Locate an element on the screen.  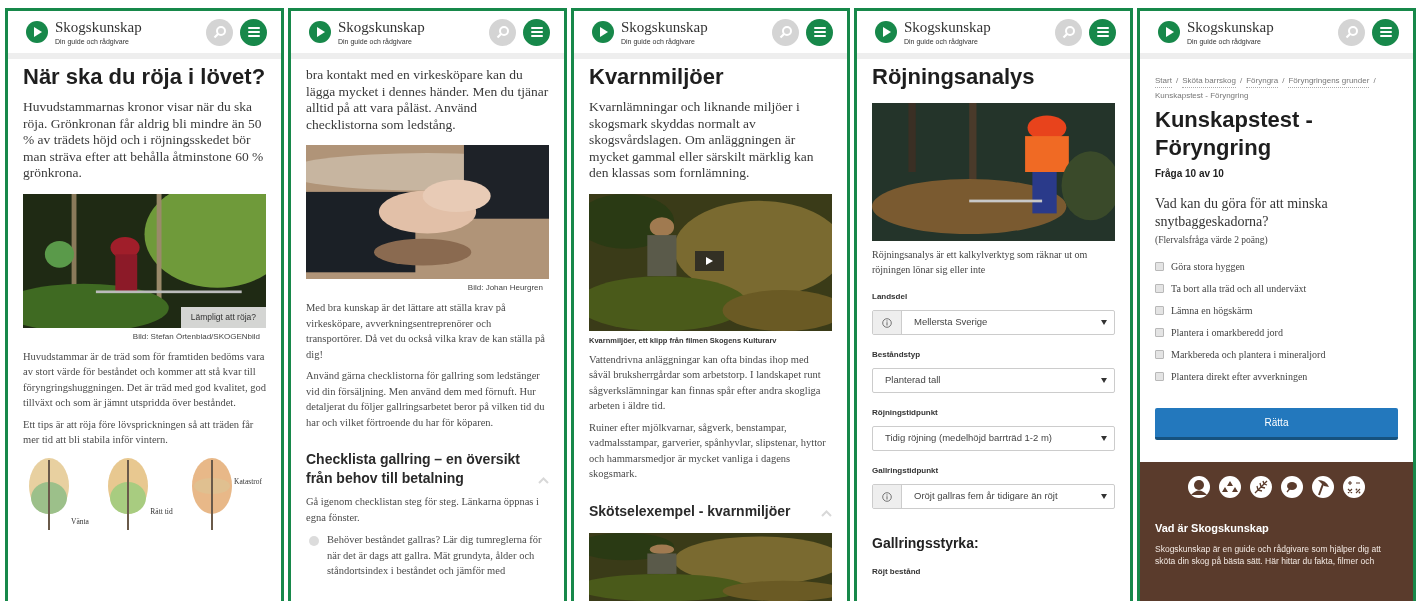
body-paragraph: Ruiner efter mjölkvarnar, sågverk, benstampar, vadmalsstampar, garverier, spånhyvlar, slipstenar, hyttor och hammarsmedjor är mycket vanliga i dagens skogsmark. is located at coordinates (708, 451).